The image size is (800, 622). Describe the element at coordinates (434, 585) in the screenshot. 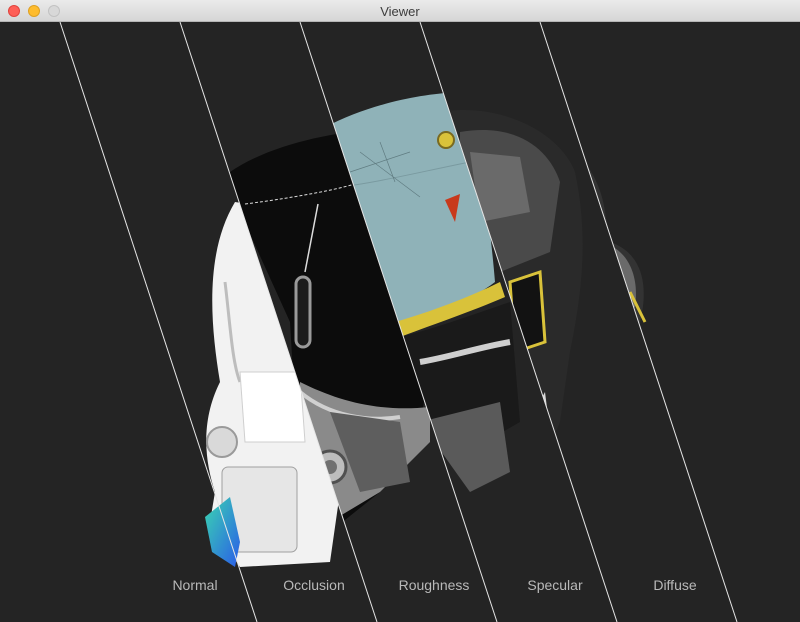

I see `channel-label-roughness: Roughness` at that location.